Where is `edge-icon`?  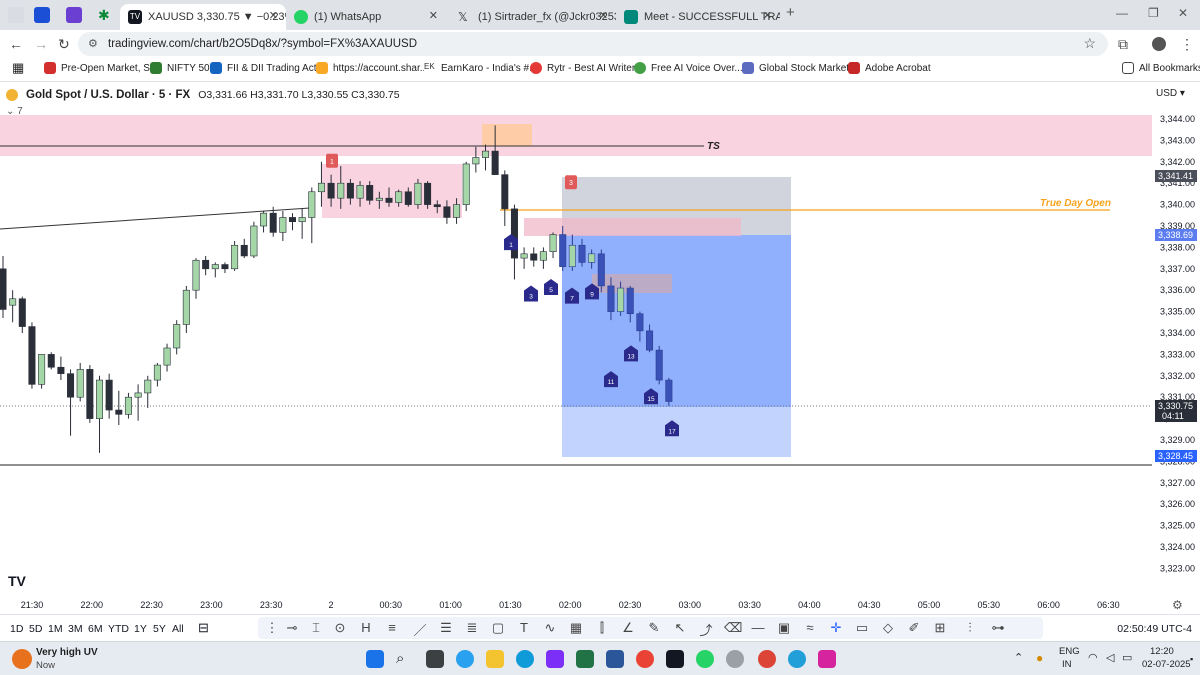
edge-icon is located at coordinates (525, 659).